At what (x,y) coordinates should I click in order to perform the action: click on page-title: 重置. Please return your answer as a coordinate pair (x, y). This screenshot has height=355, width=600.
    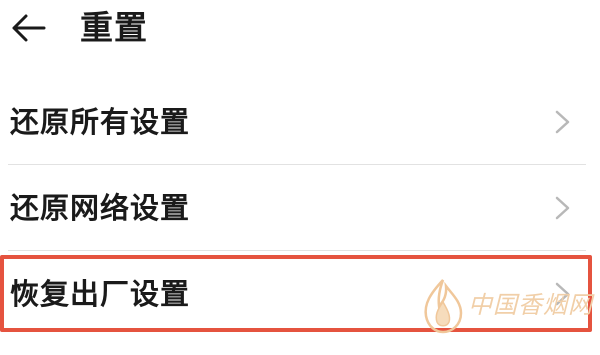
    Looking at the image, I should click on (114, 27).